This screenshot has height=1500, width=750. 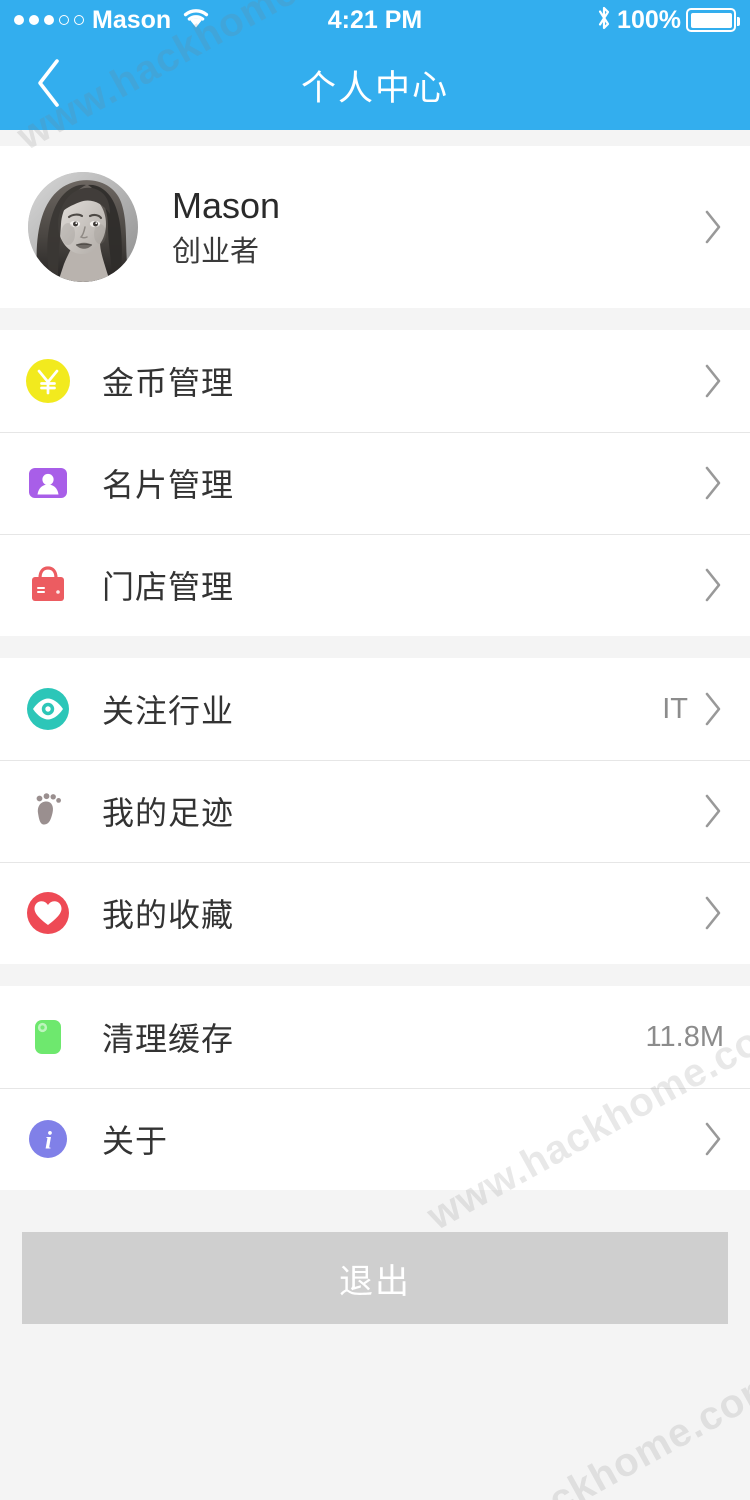 I want to click on footprint-icon, so click(x=48, y=811).